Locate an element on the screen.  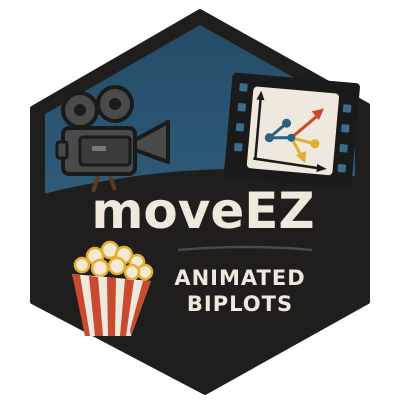
subtitle-line-1: ANIMATED is located at coordinates (239, 278).